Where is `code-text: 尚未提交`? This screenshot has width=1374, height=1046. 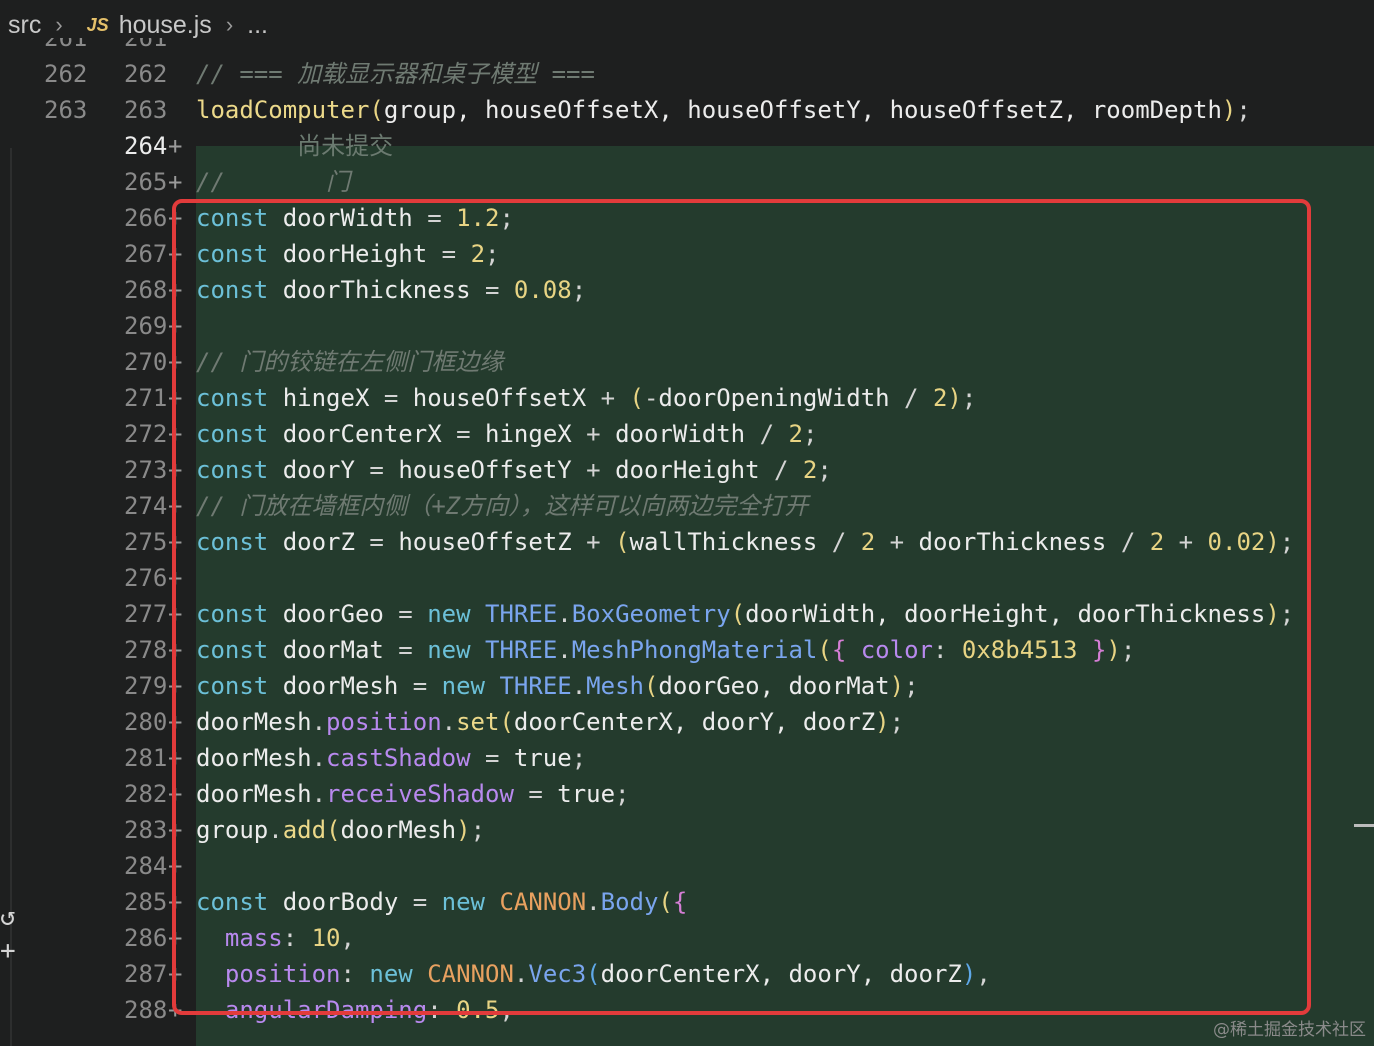 code-text: 尚未提交 is located at coordinates (294, 146).